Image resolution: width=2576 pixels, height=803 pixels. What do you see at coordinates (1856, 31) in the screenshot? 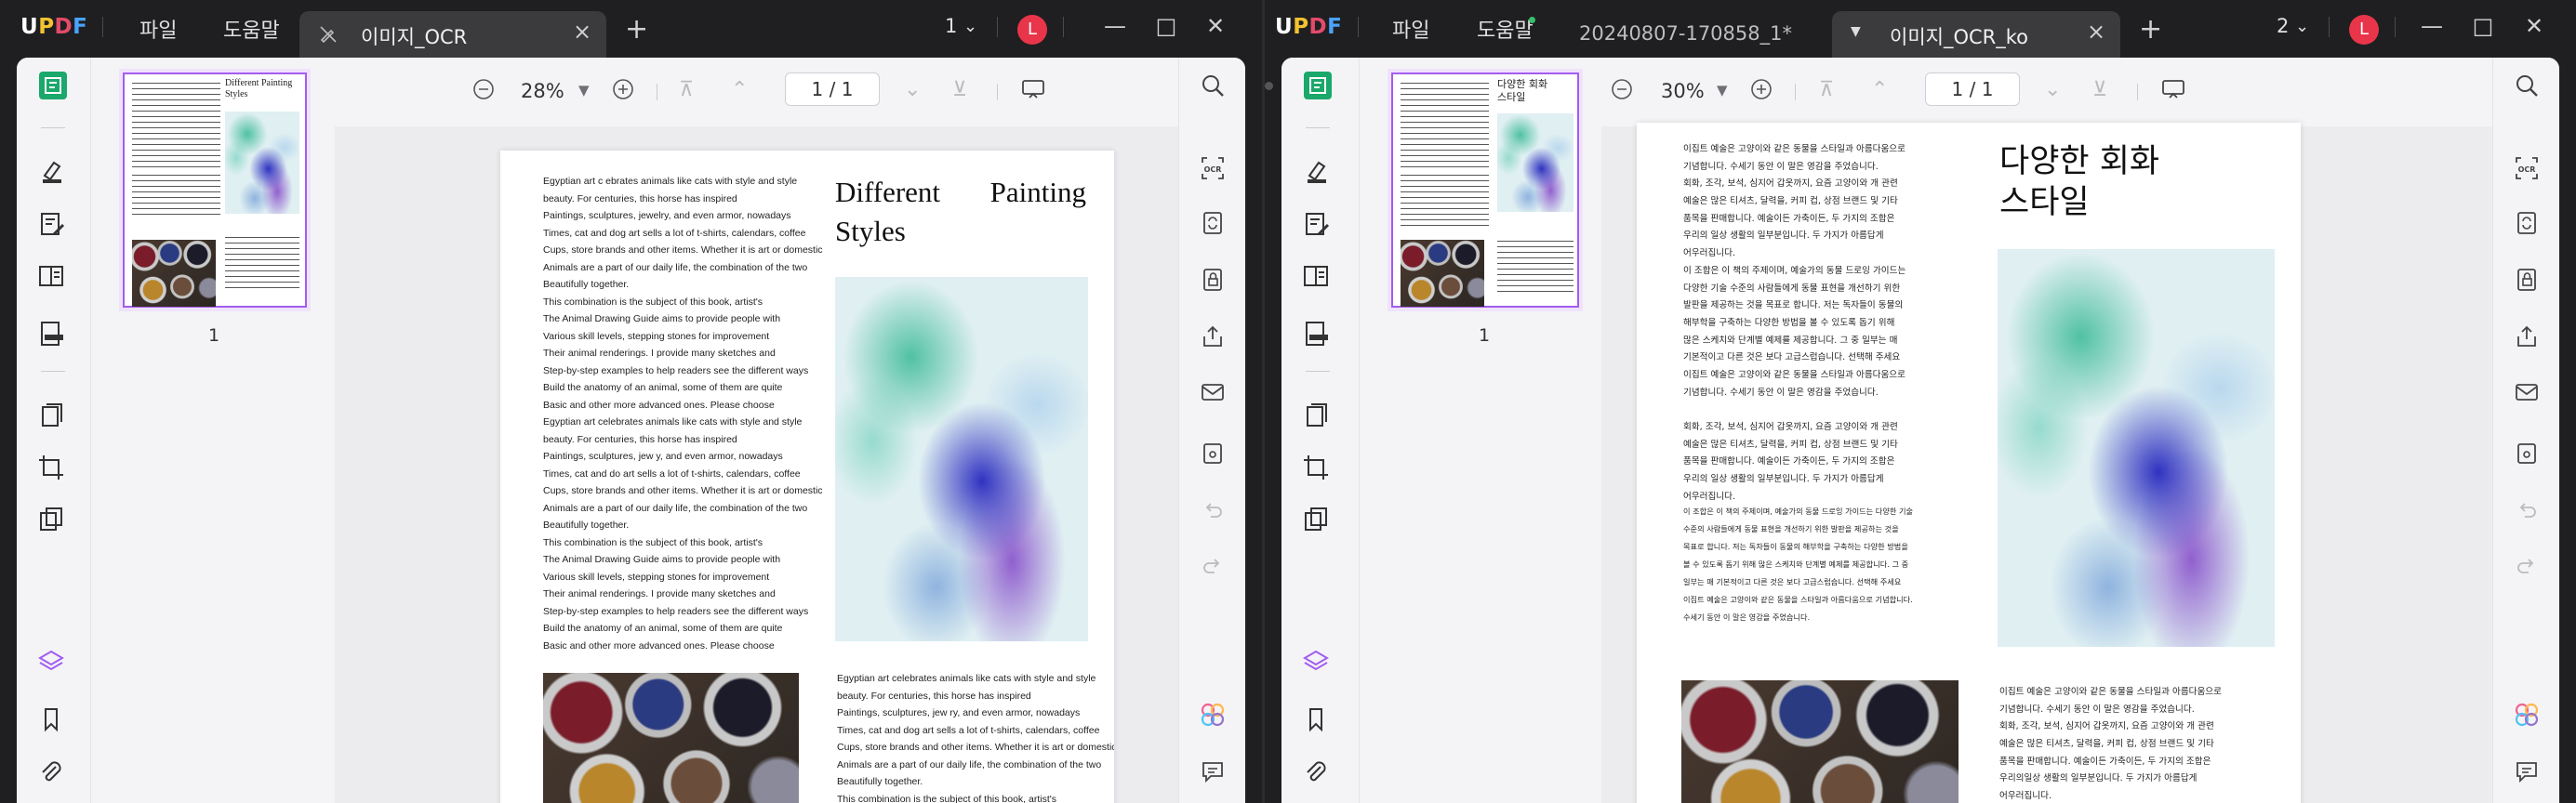
I see `tab-dropdown-icon: ▼` at bounding box center [1856, 31].